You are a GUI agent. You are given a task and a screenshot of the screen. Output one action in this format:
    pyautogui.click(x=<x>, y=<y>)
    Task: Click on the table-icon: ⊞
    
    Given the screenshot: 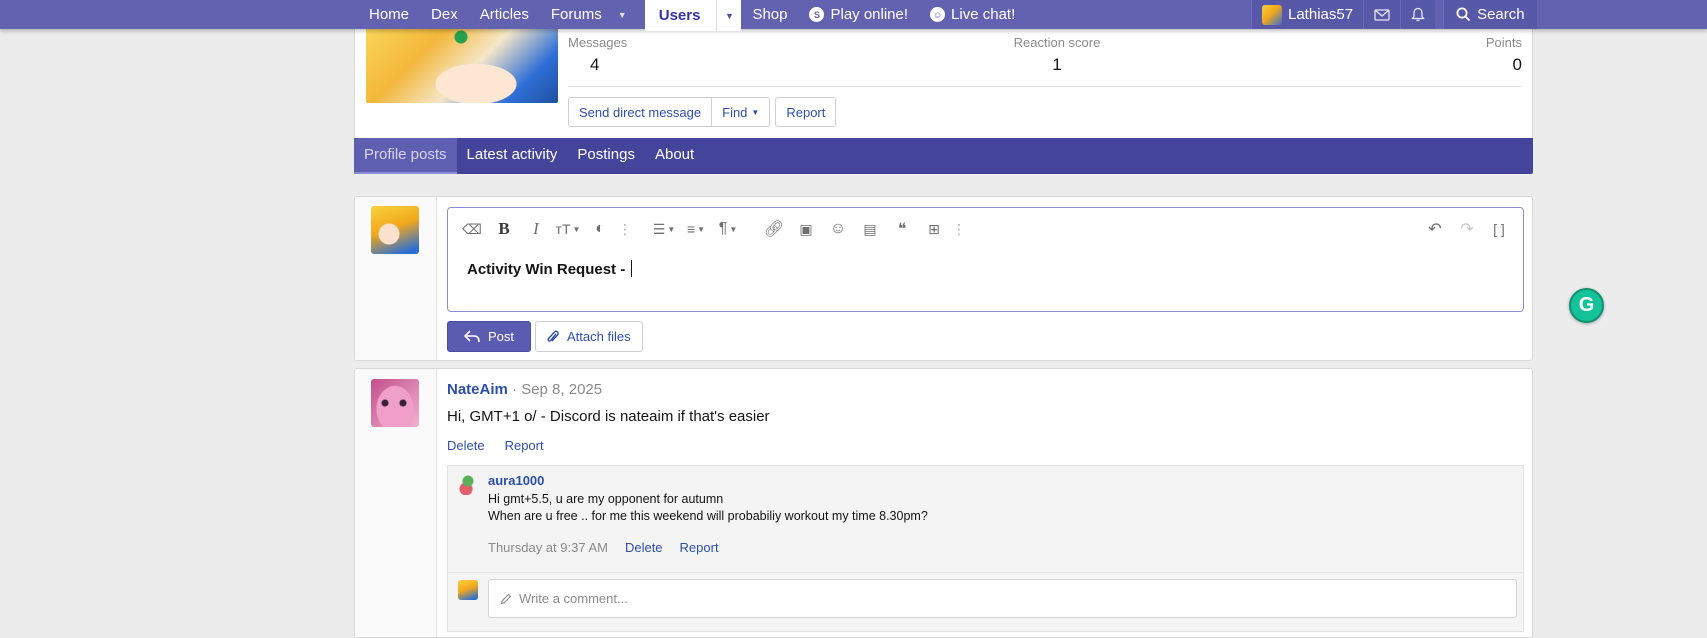 What is the action you would take?
    pyautogui.click(x=934, y=229)
    